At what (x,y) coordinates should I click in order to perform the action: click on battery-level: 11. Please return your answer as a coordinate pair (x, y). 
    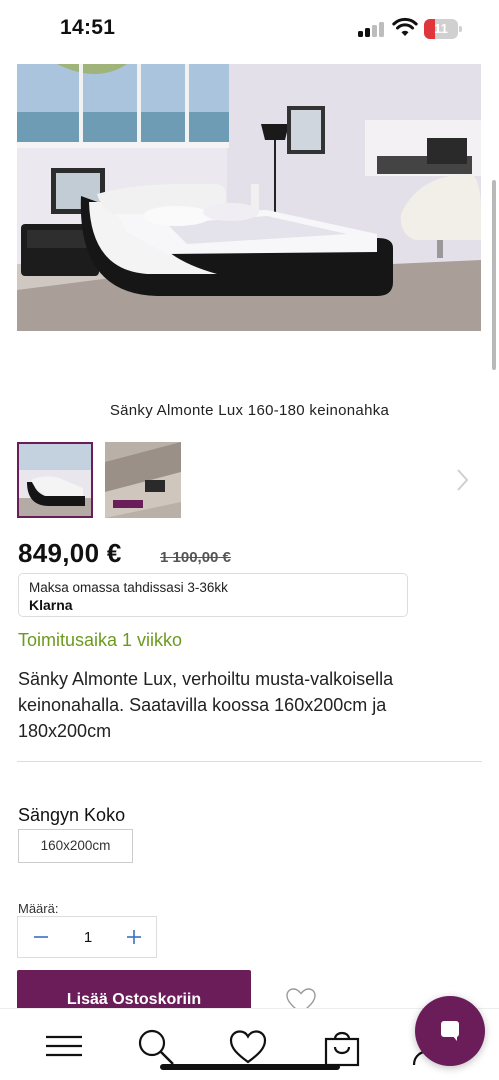
    Looking at the image, I should click on (441, 28).